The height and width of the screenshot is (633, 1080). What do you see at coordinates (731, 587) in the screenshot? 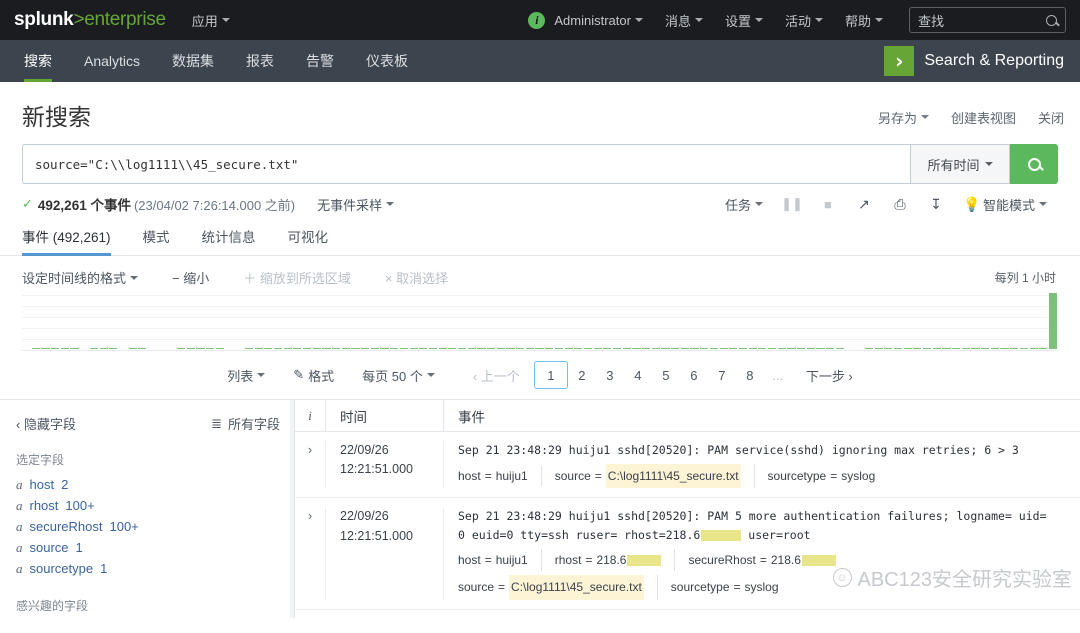
I see `event-field-sourcetype: sourcetype = syslog` at bounding box center [731, 587].